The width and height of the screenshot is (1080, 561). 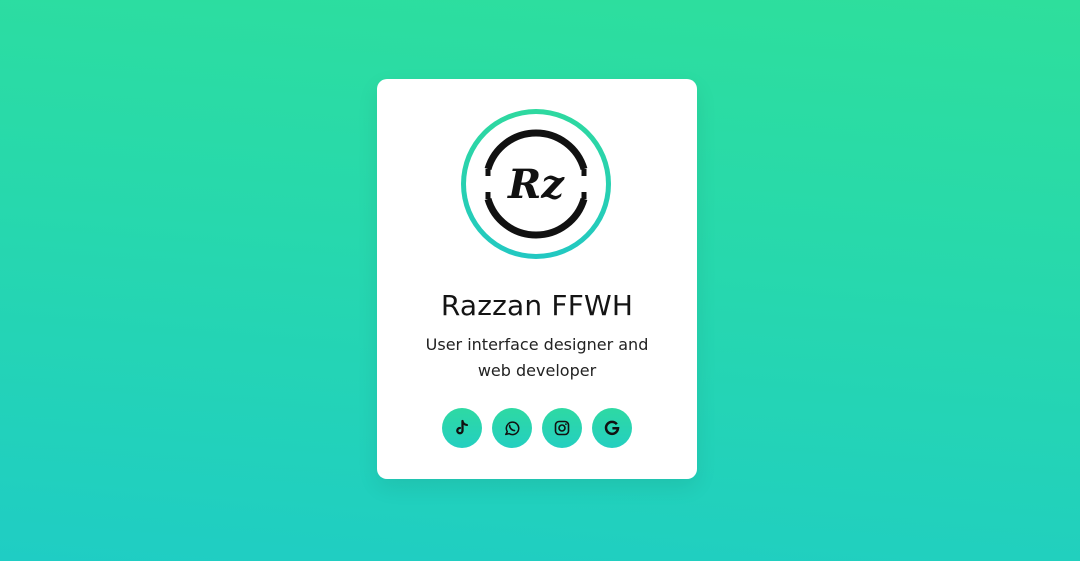 I want to click on google-button, so click(x=612, y=428).